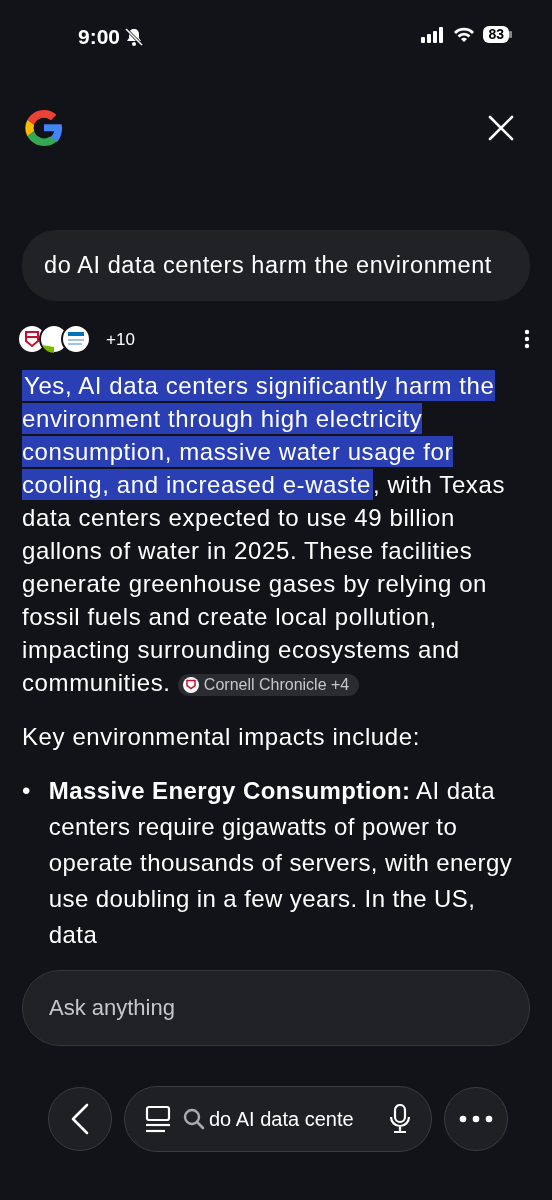  What do you see at coordinates (476, 1119) in the screenshot?
I see `more-icon` at bounding box center [476, 1119].